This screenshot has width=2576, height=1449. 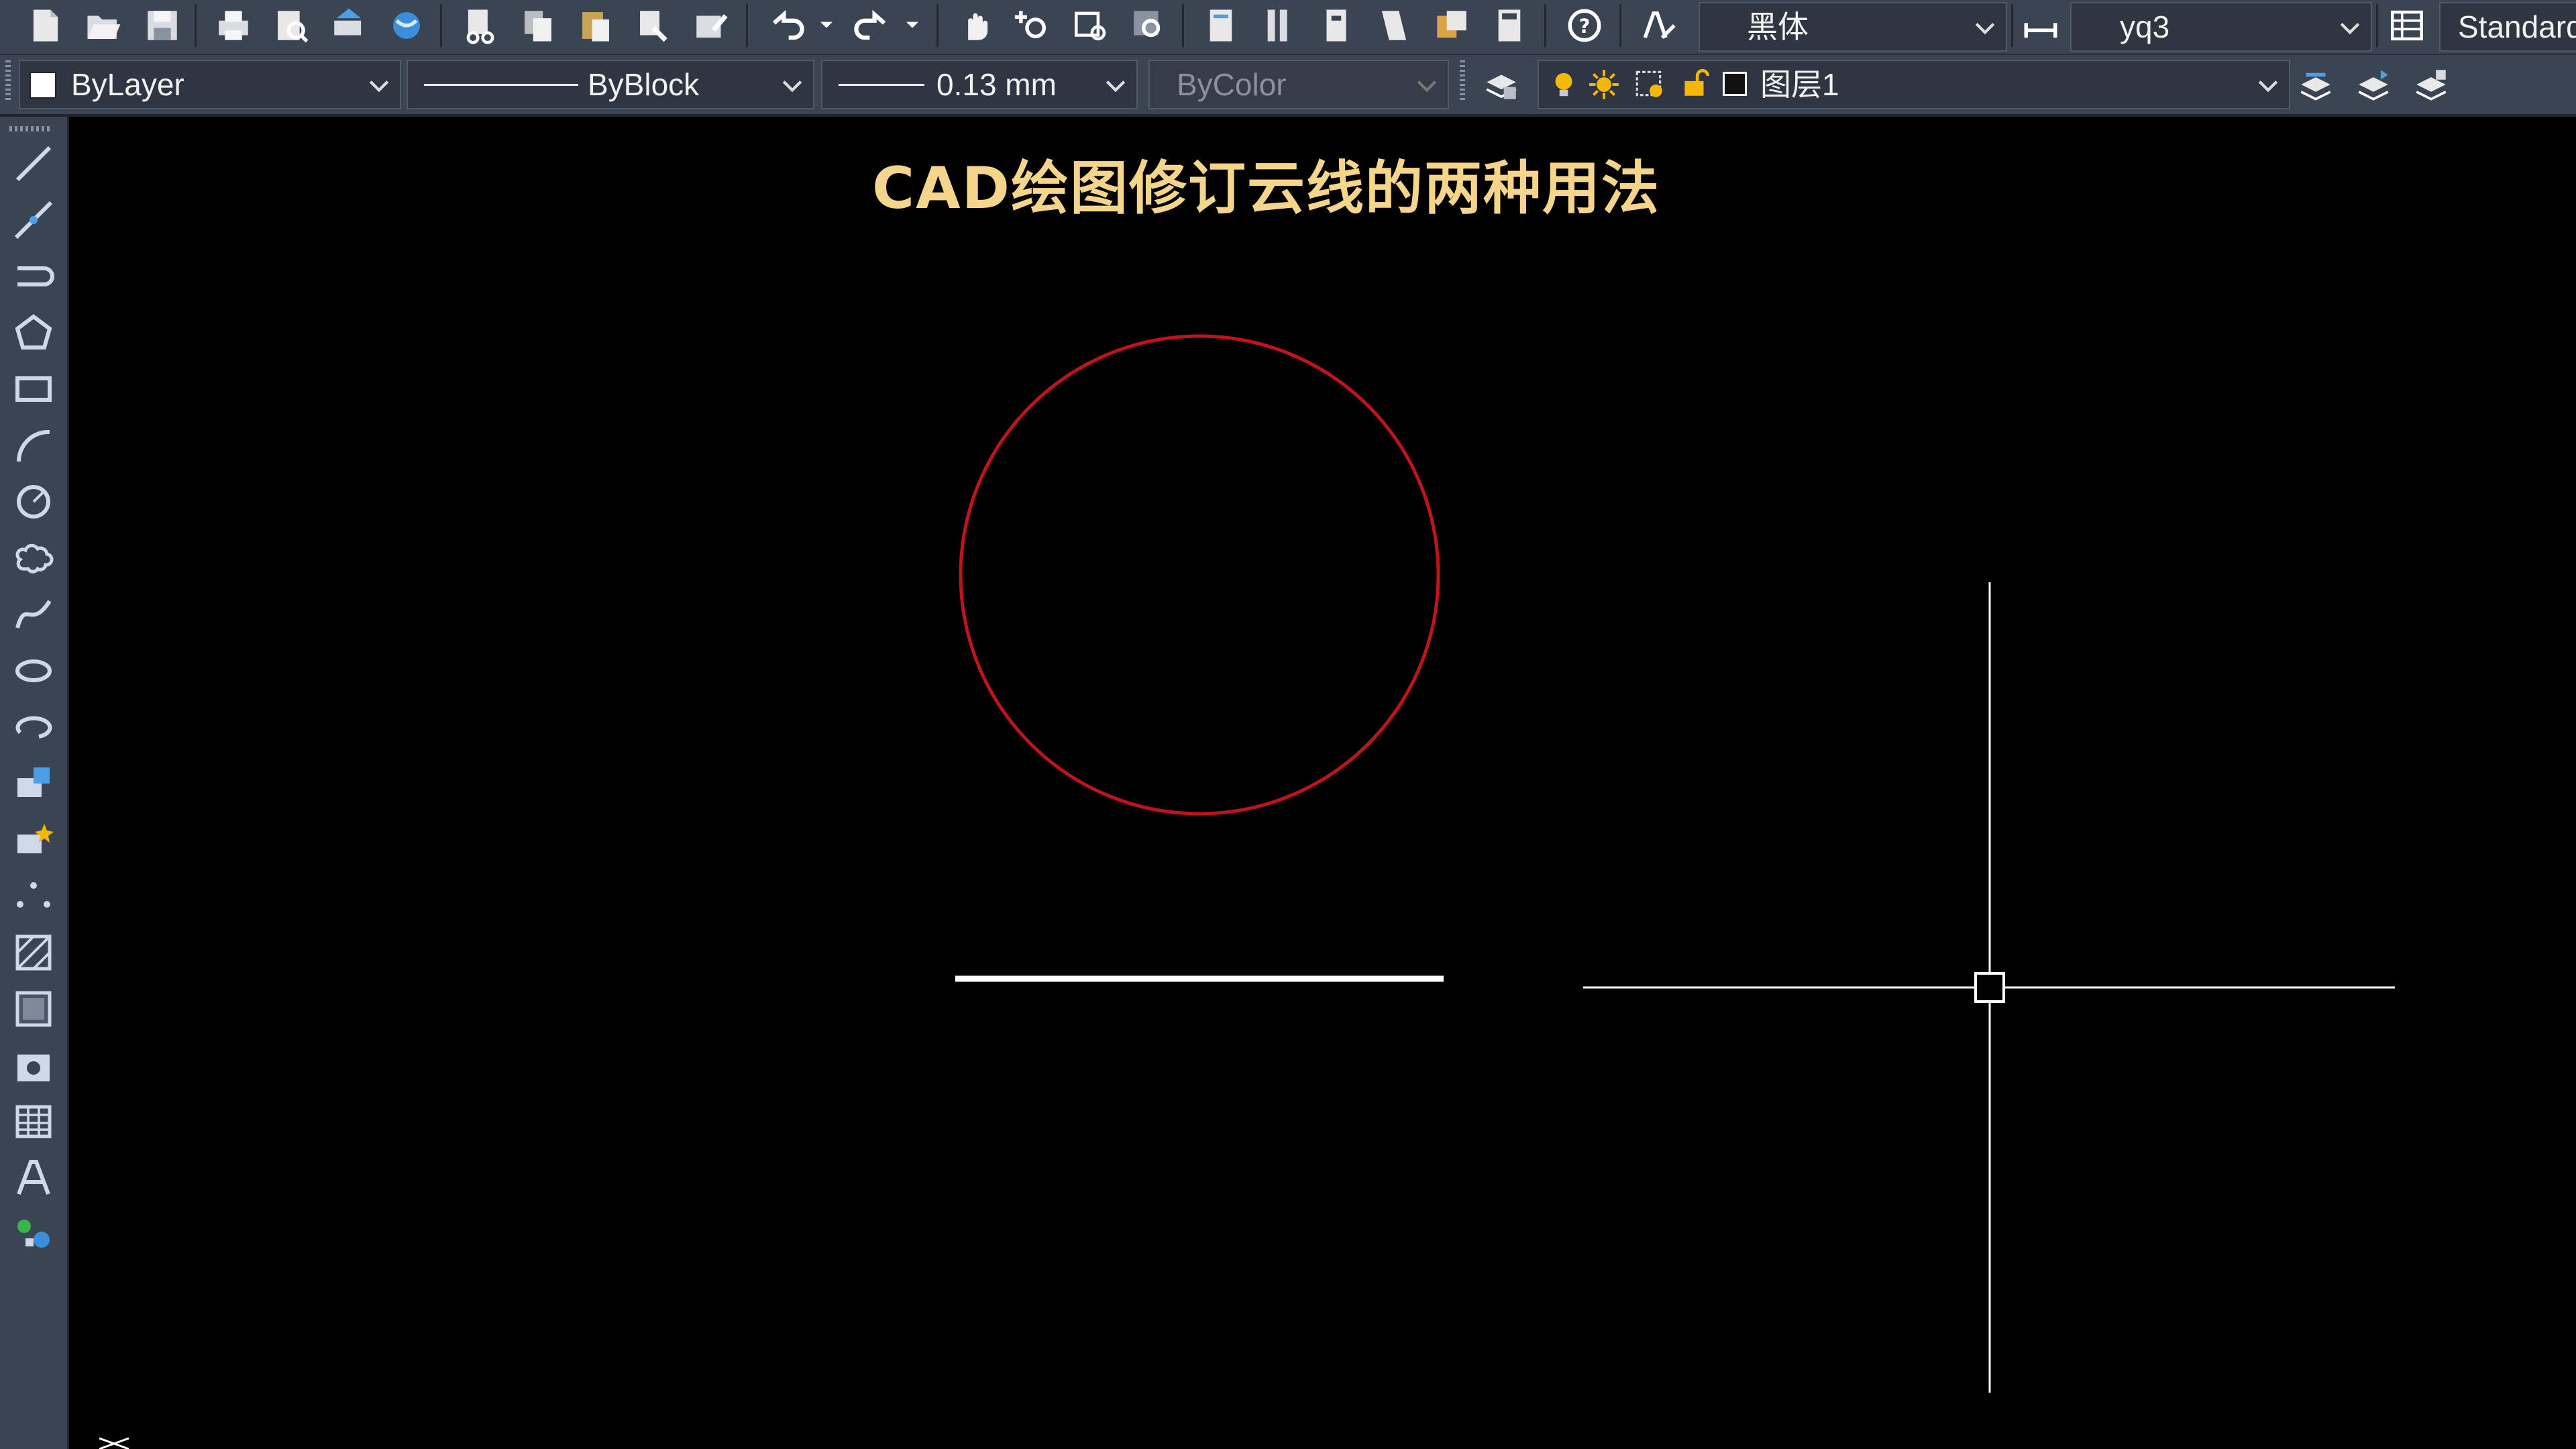 I want to click on layer-on-bulb-icon, so click(x=1563, y=84).